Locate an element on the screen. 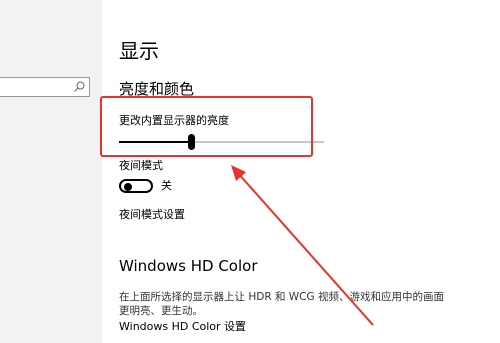 The image size is (500, 343). annotation-highlight-box is located at coordinates (206, 126).